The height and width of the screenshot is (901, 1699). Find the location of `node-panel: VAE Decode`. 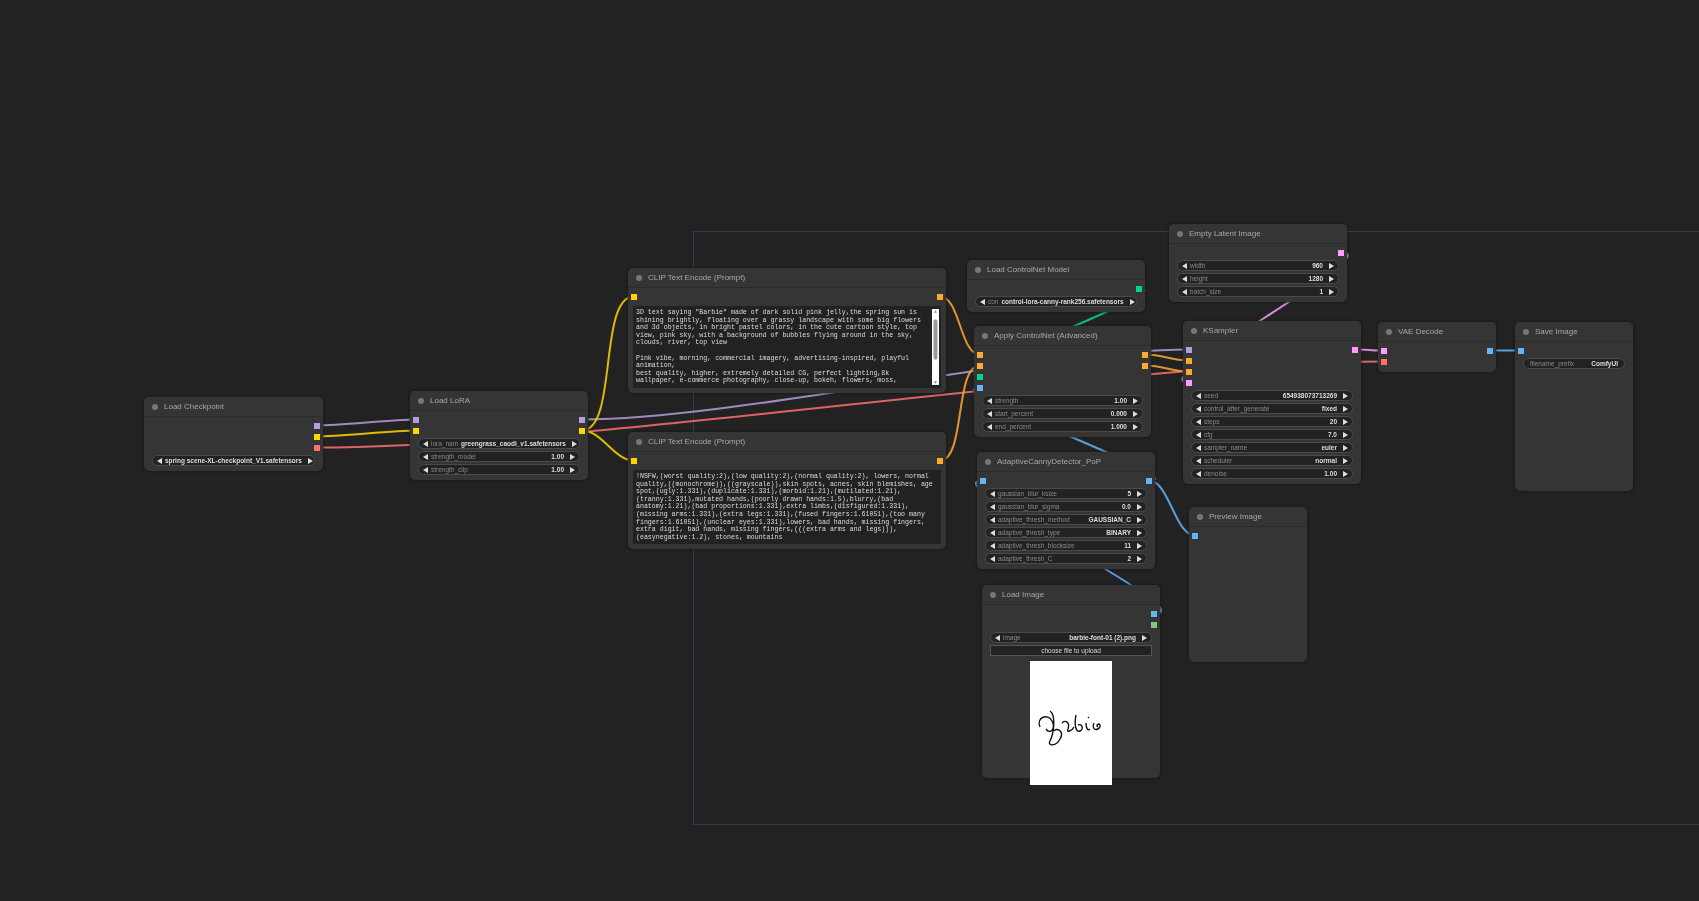

node-panel: VAE Decode is located at coordinates (1437, 347).